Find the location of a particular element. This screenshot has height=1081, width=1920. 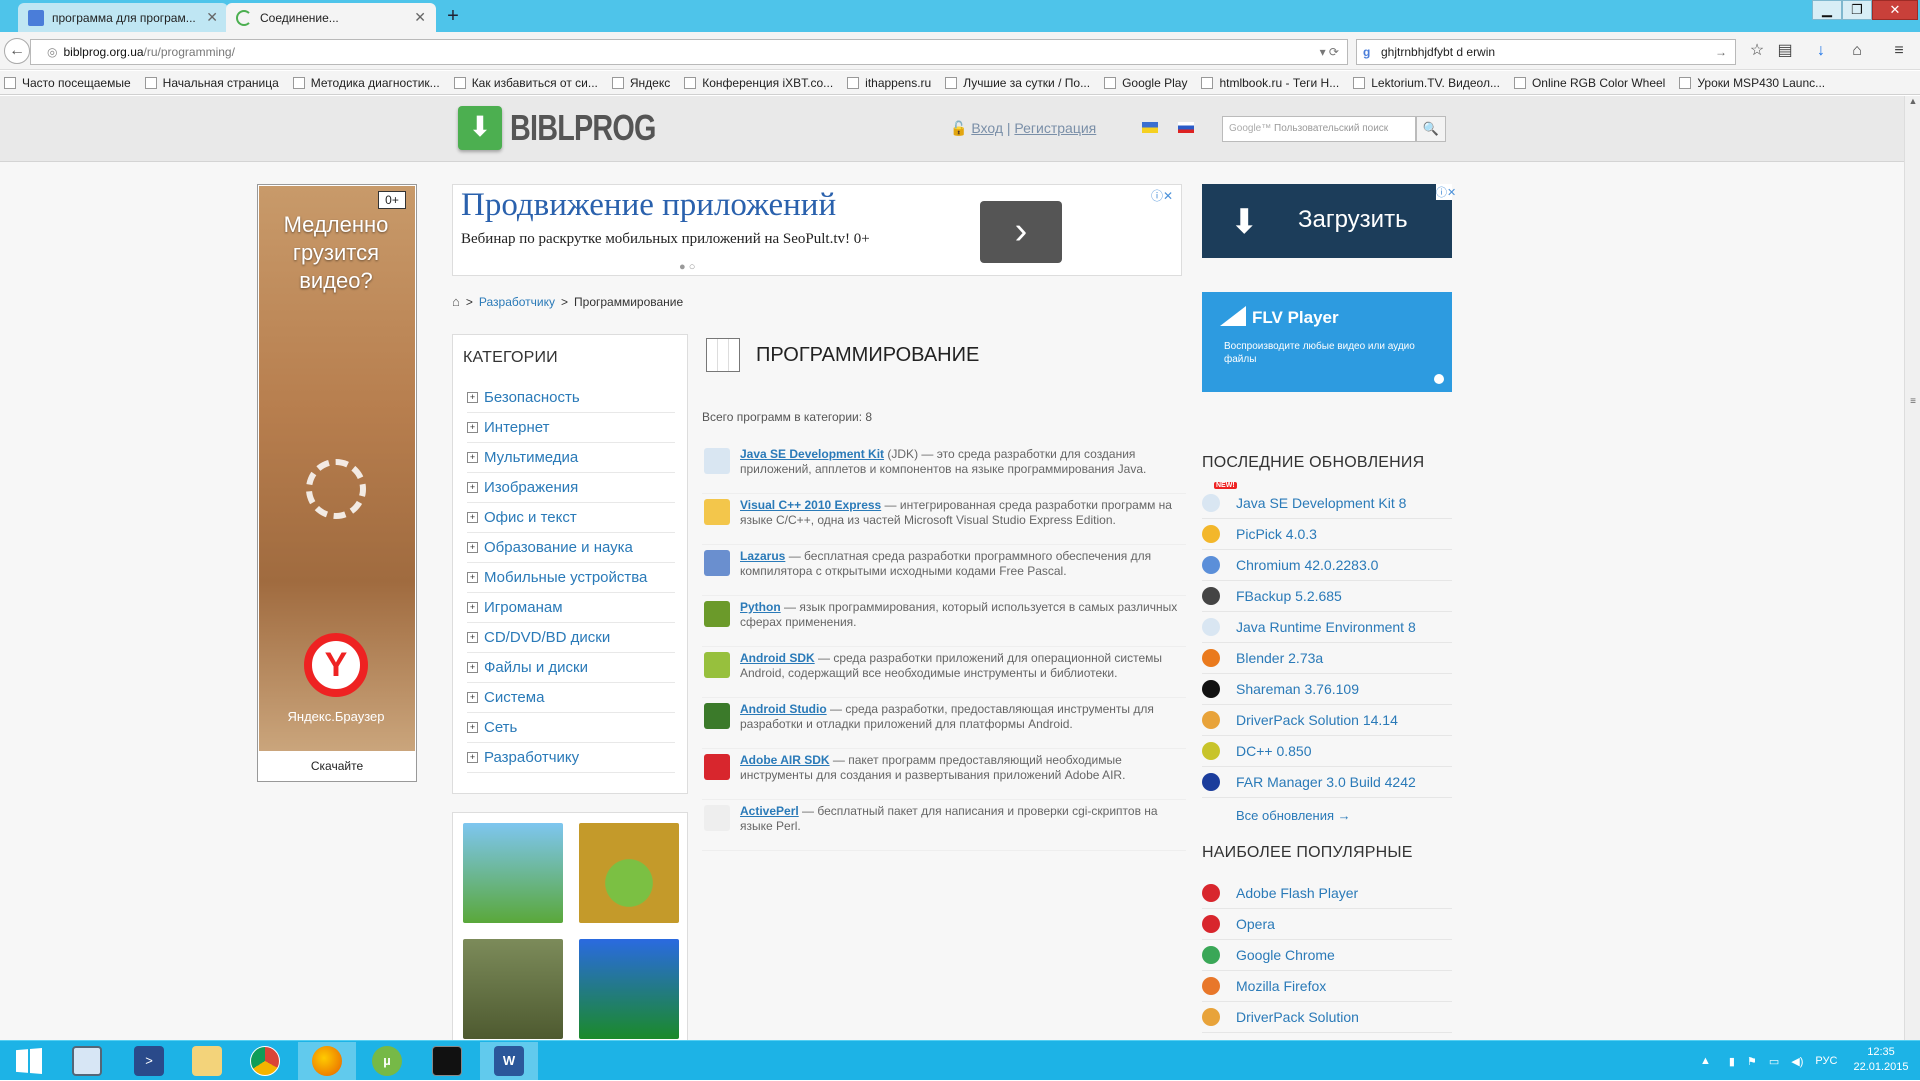

program-link: Android SDK is located at coordinates (777, 658).